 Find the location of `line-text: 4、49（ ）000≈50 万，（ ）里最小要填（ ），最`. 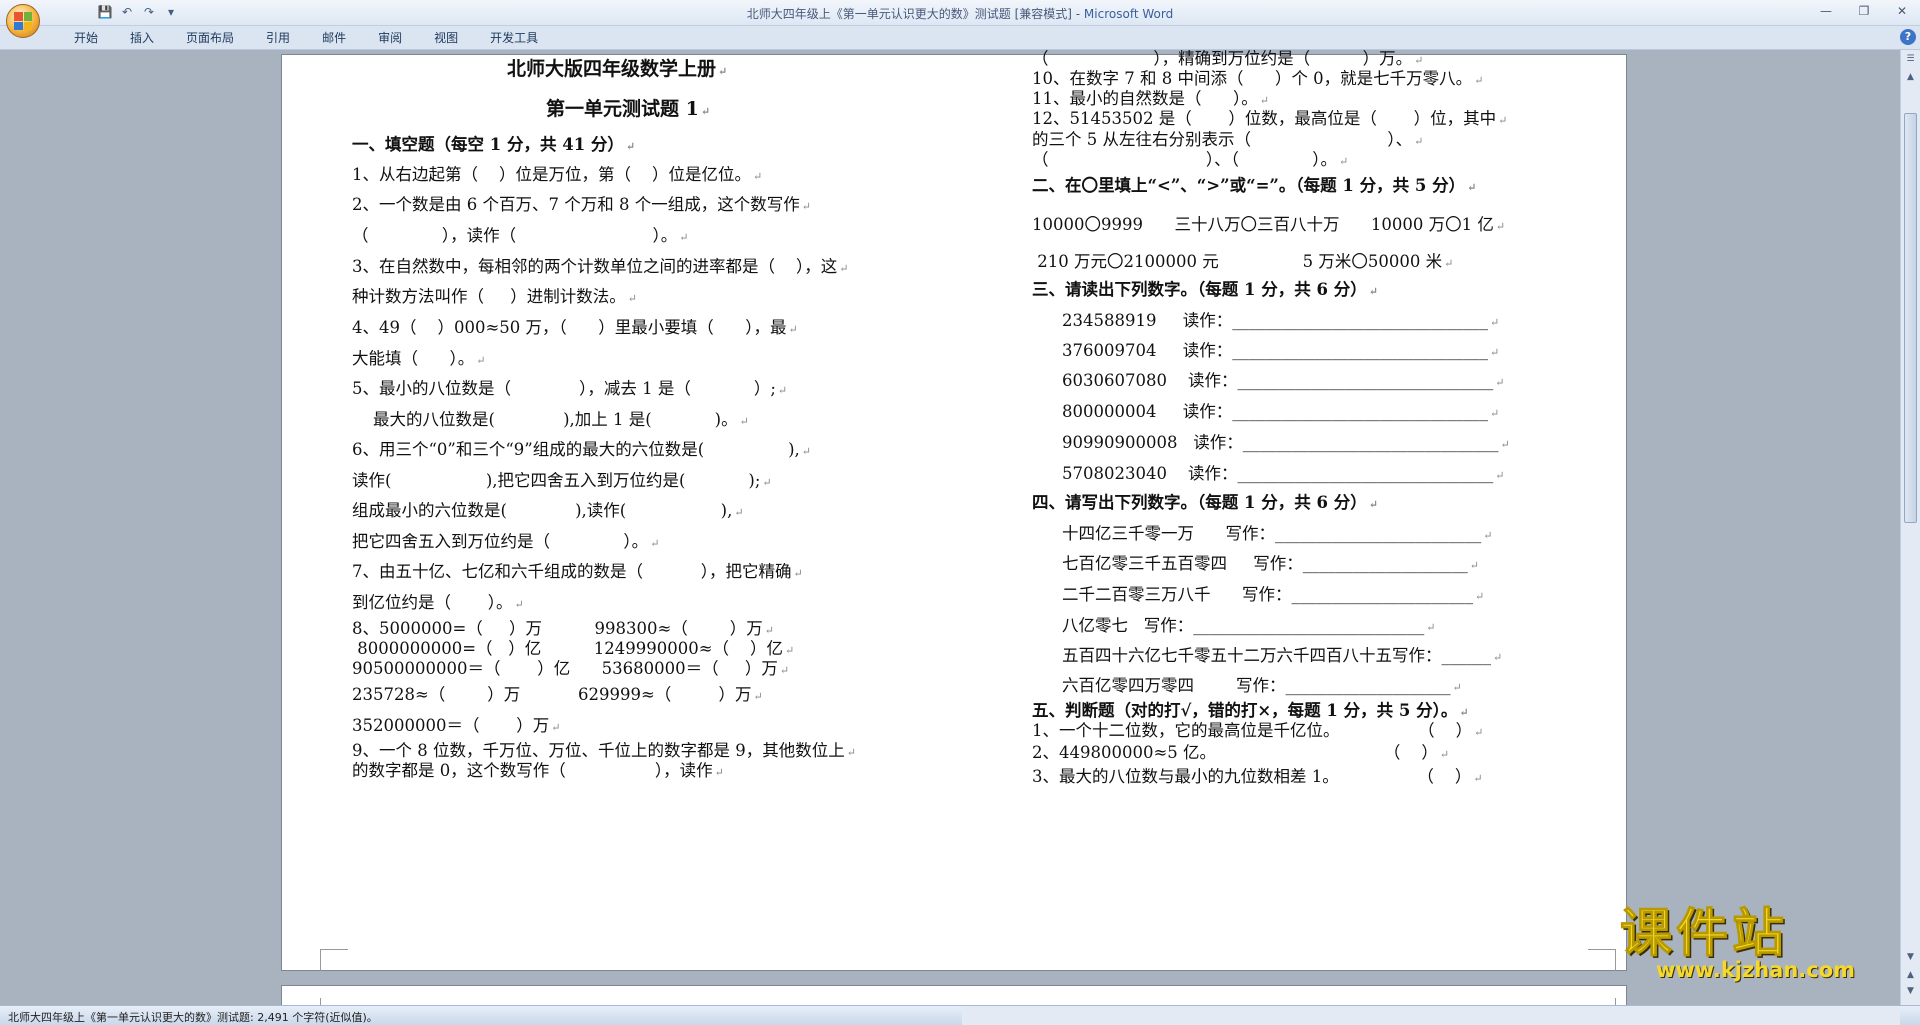

line-text: 4、49（ ）000≈50 万，（ ）里最小要填（ ），最 is located at coordinates (569, 327).